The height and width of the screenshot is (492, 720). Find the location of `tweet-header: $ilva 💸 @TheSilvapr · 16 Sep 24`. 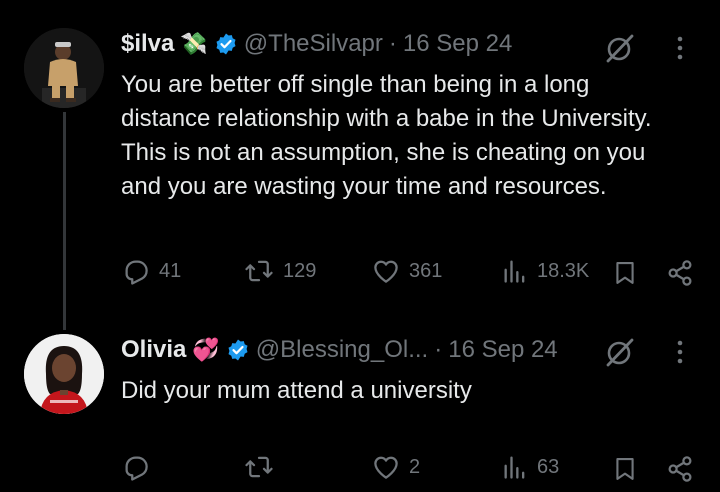

tweet-header: $ilva 💸 @TheSilvapr · 16 Sep 24 is located at coordinates (316, 44).